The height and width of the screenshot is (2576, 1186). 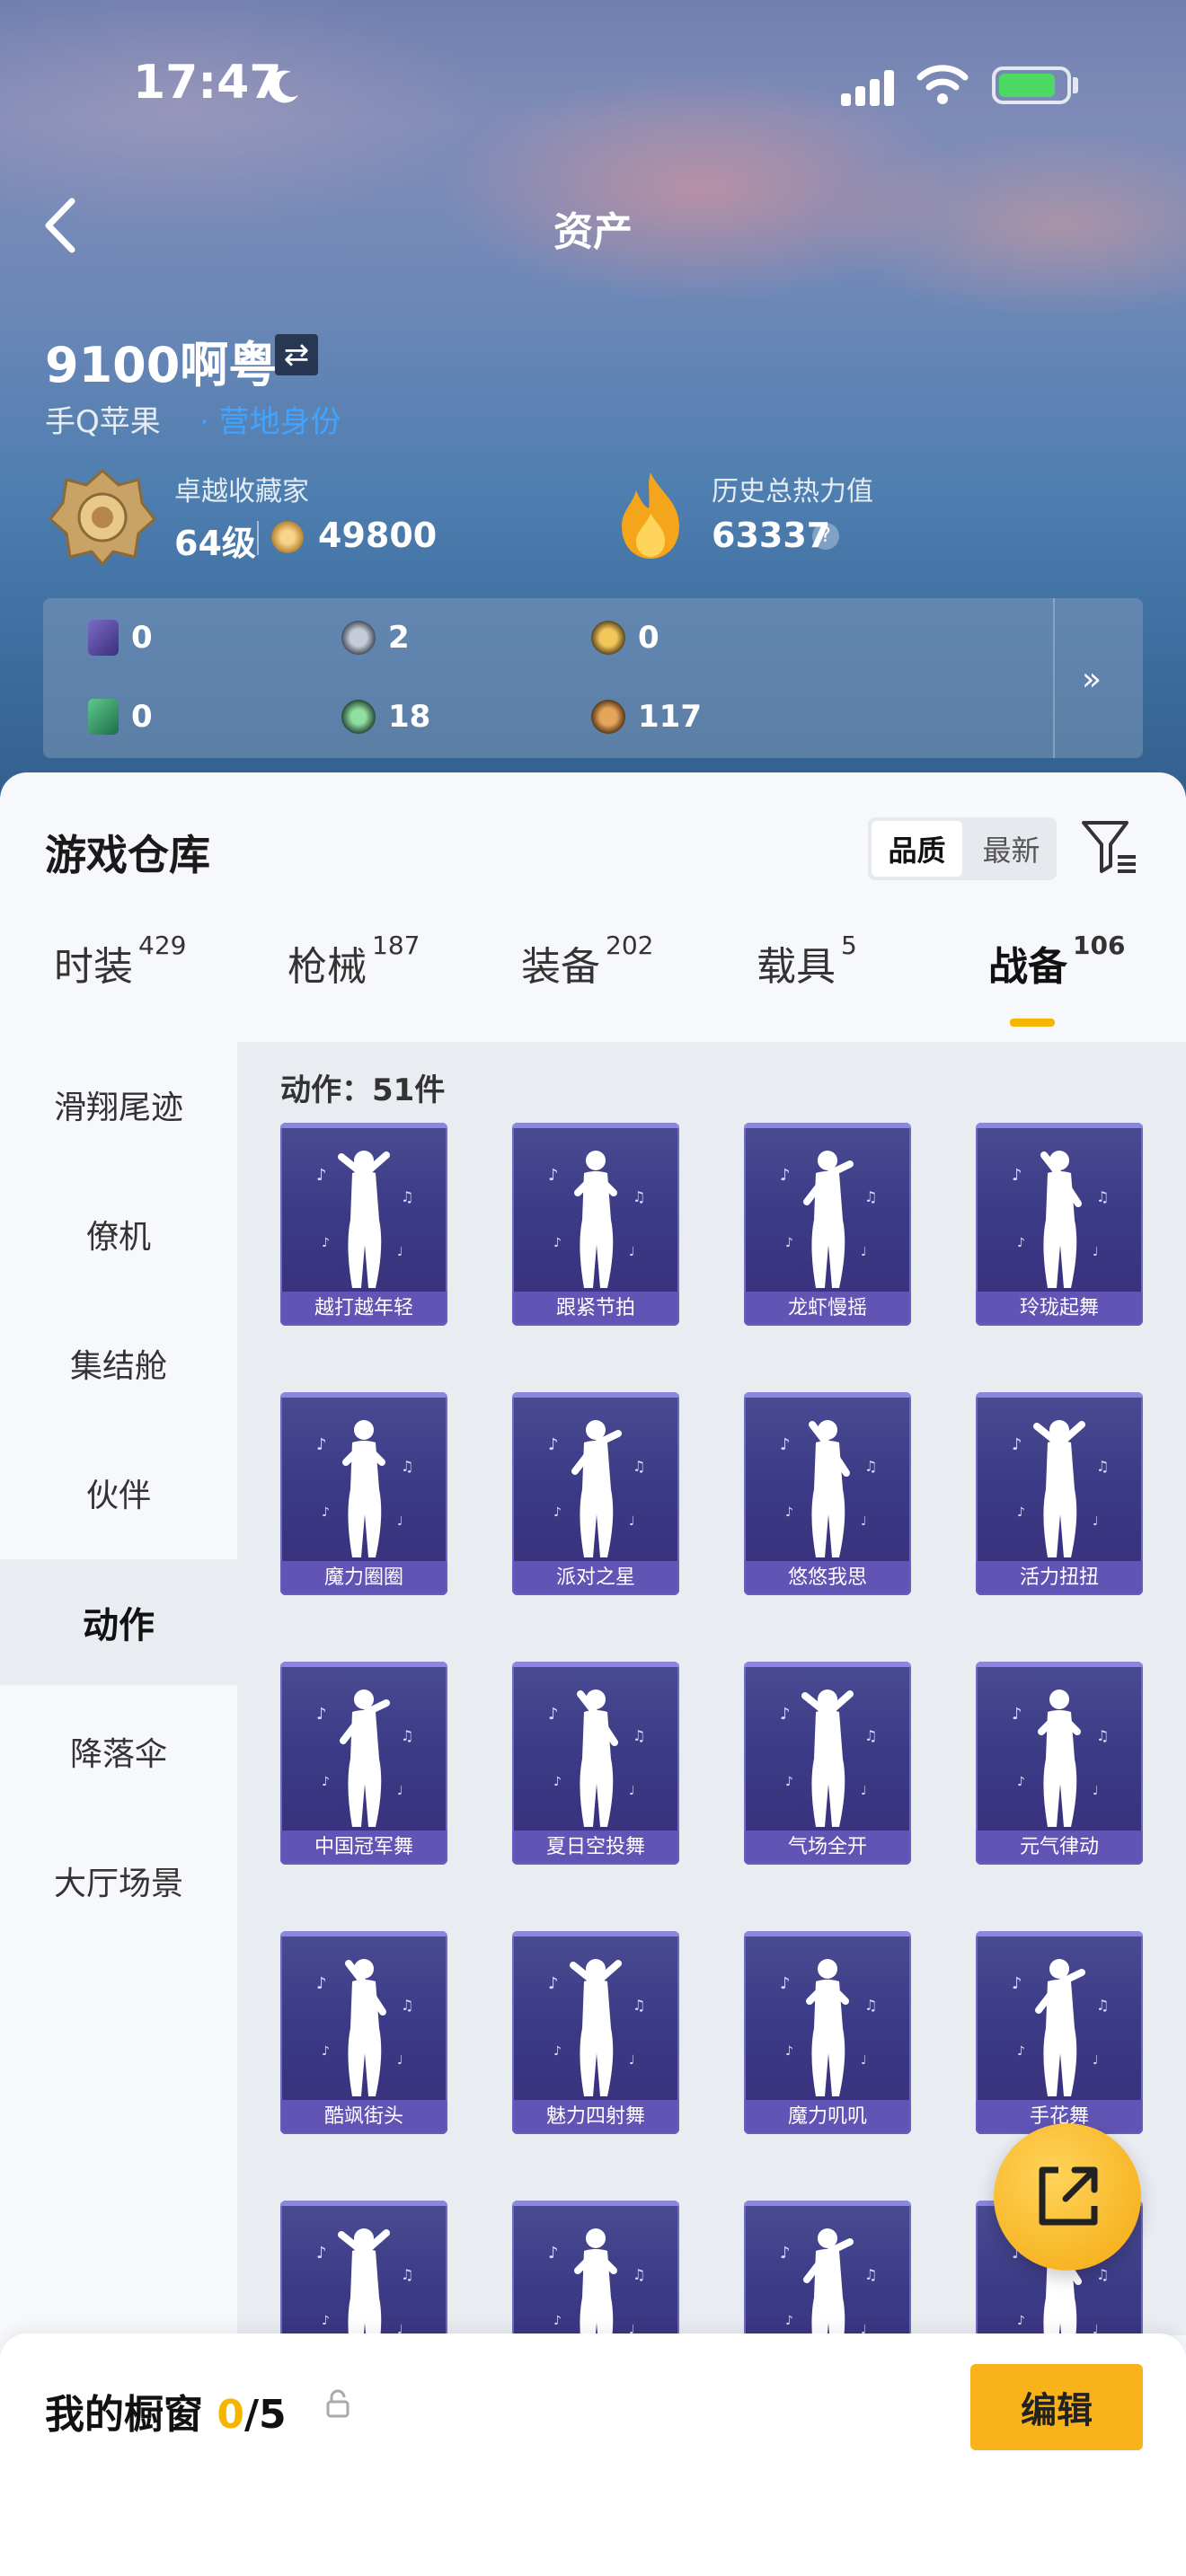 I want to click on tab-label: 装备, so click(x=560, y=967).